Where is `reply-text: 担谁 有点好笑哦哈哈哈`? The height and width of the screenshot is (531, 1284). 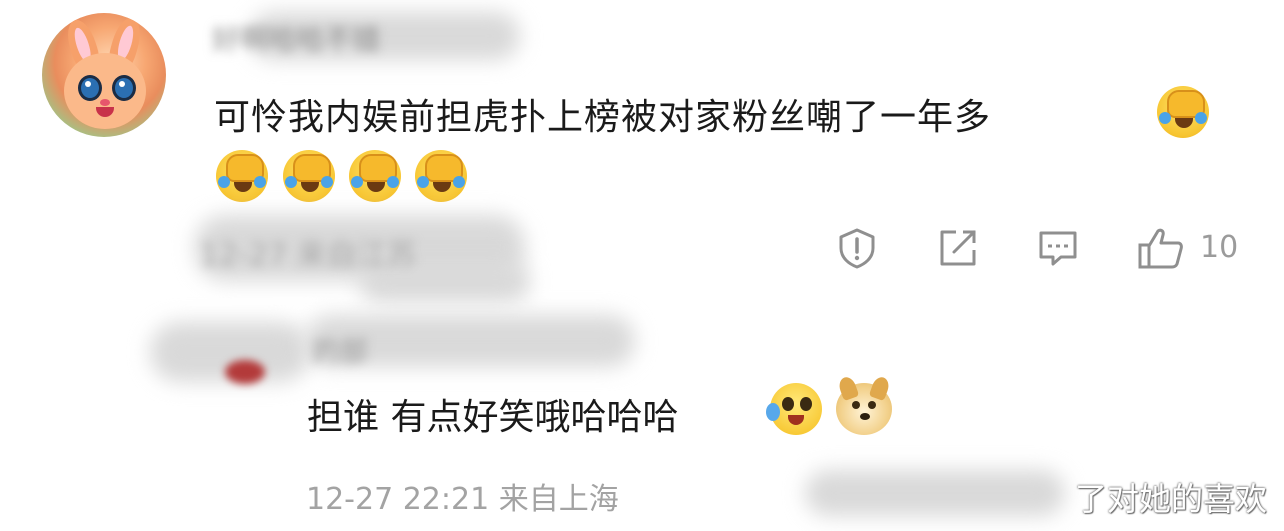 reply-text: 担谁 有点好笑哦哈哈哈 is located at coordinates (493, 417).